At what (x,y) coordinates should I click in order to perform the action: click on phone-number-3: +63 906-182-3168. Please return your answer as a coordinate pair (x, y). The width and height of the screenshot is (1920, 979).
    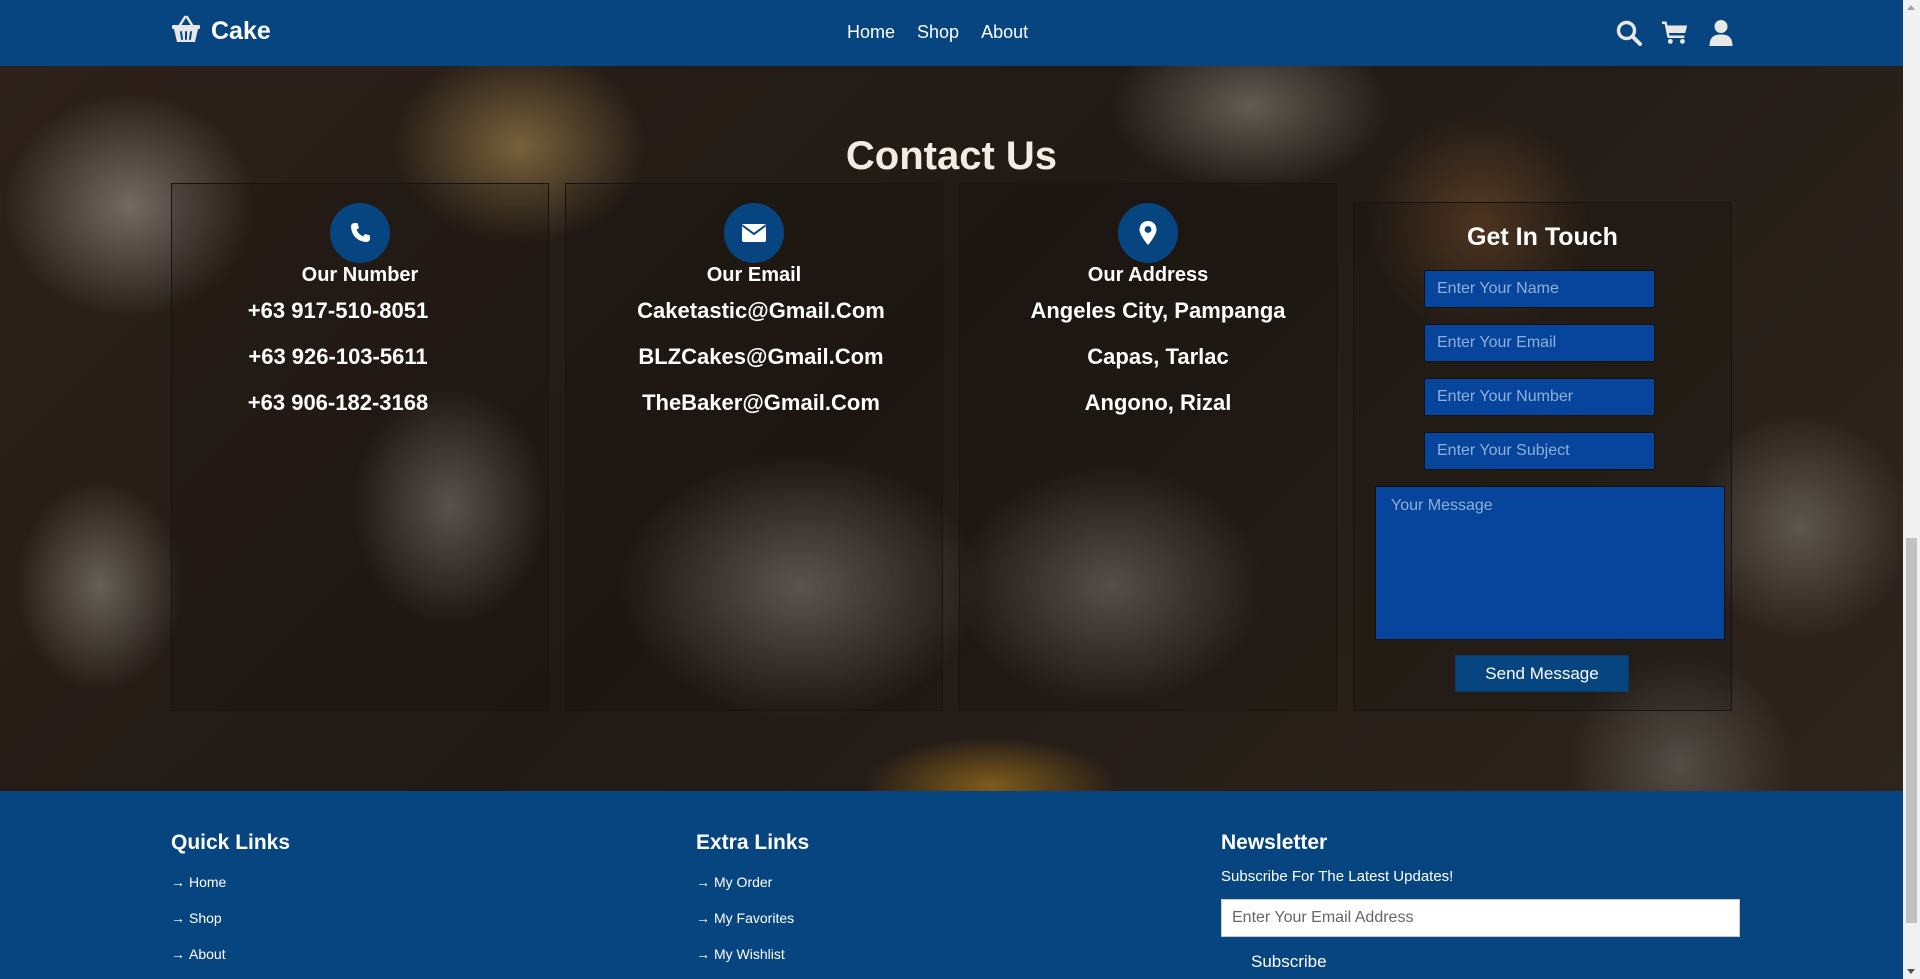
    Looking at the image, I should click on (338, 403).